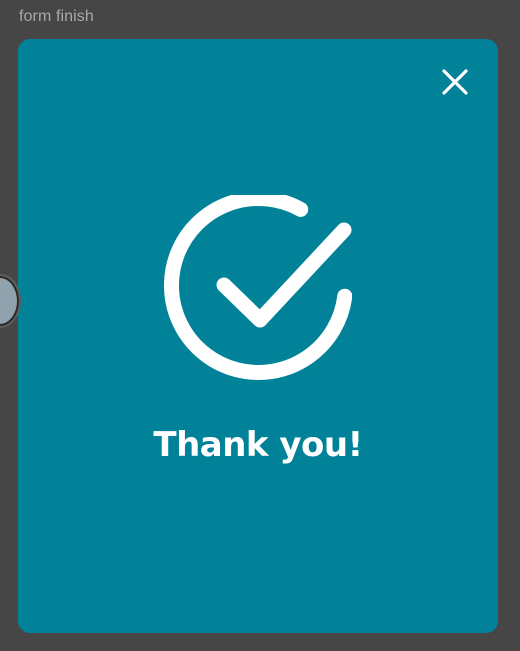 The width and height of the screenshot is (520, 651). I want to click on thank-you-title: Thank you!, so click(258, 445).